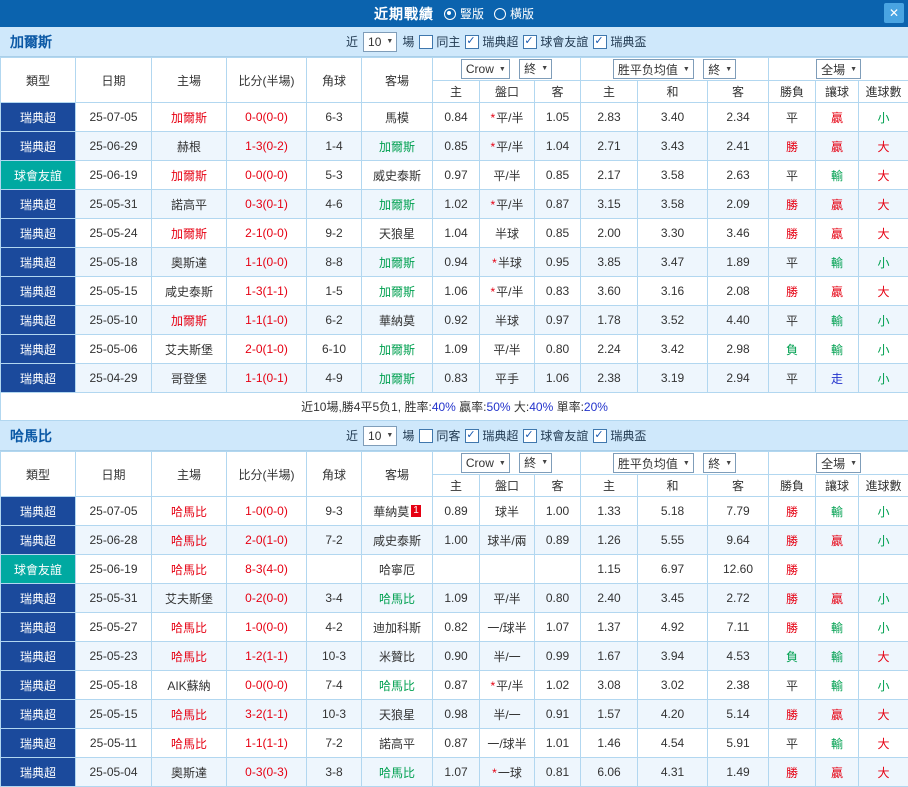 The height and width of the screenshot is (787, 908). I want to click on col-score: 比分(半場), so click(267, 80).